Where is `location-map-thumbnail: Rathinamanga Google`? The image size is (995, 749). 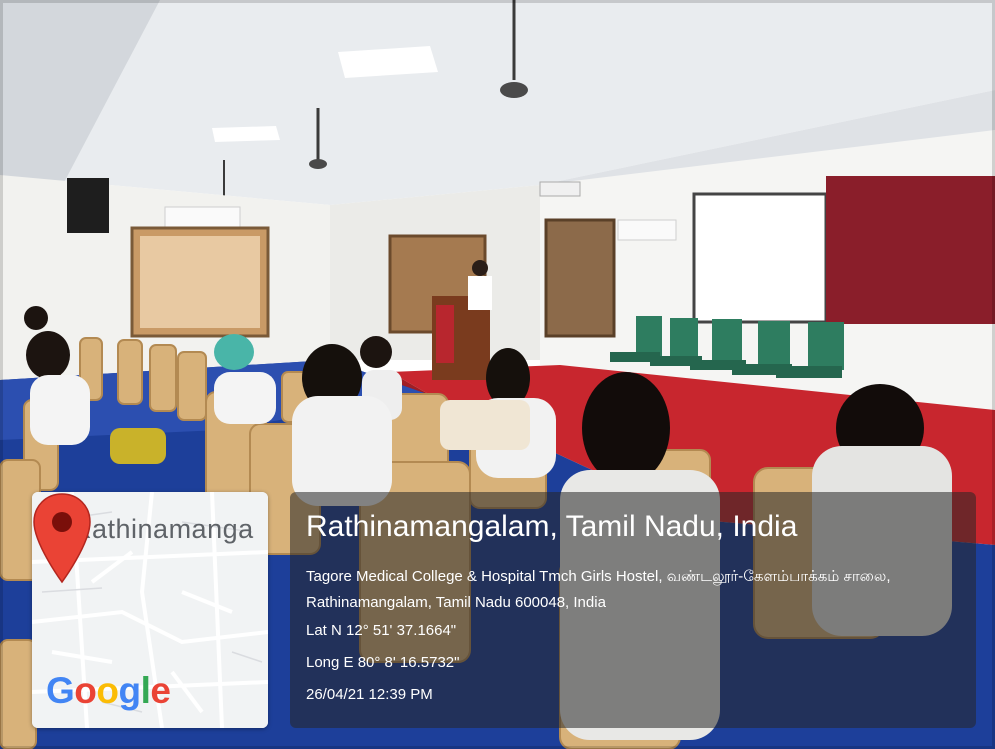 location-map-thumbnail: Rathinamanga Google is located at coordinates (150, 610).